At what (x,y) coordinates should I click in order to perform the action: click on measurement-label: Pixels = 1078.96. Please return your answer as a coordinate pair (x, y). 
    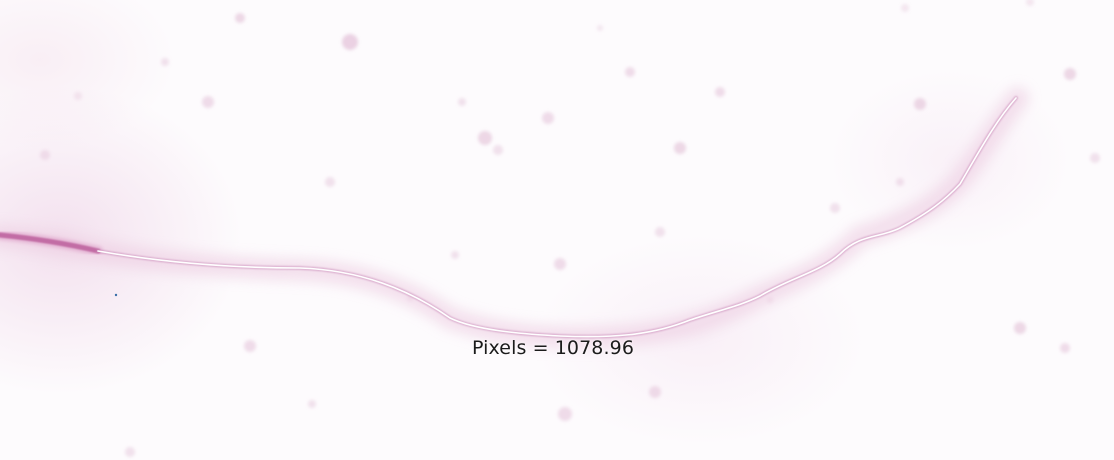
    Looking at the image, I should click on (553, 348).